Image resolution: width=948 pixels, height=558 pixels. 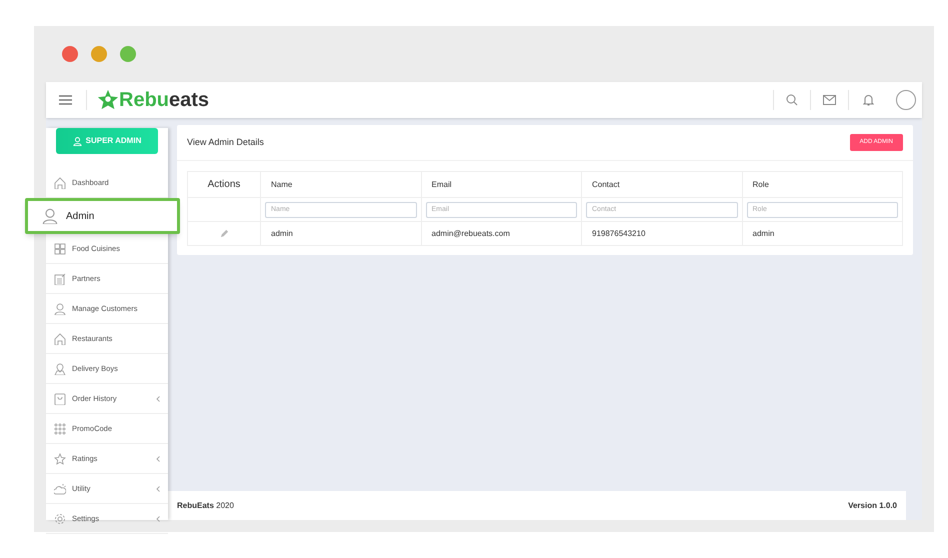 I want to click on table-cell: 919876543210, so click(x=662, y=234).